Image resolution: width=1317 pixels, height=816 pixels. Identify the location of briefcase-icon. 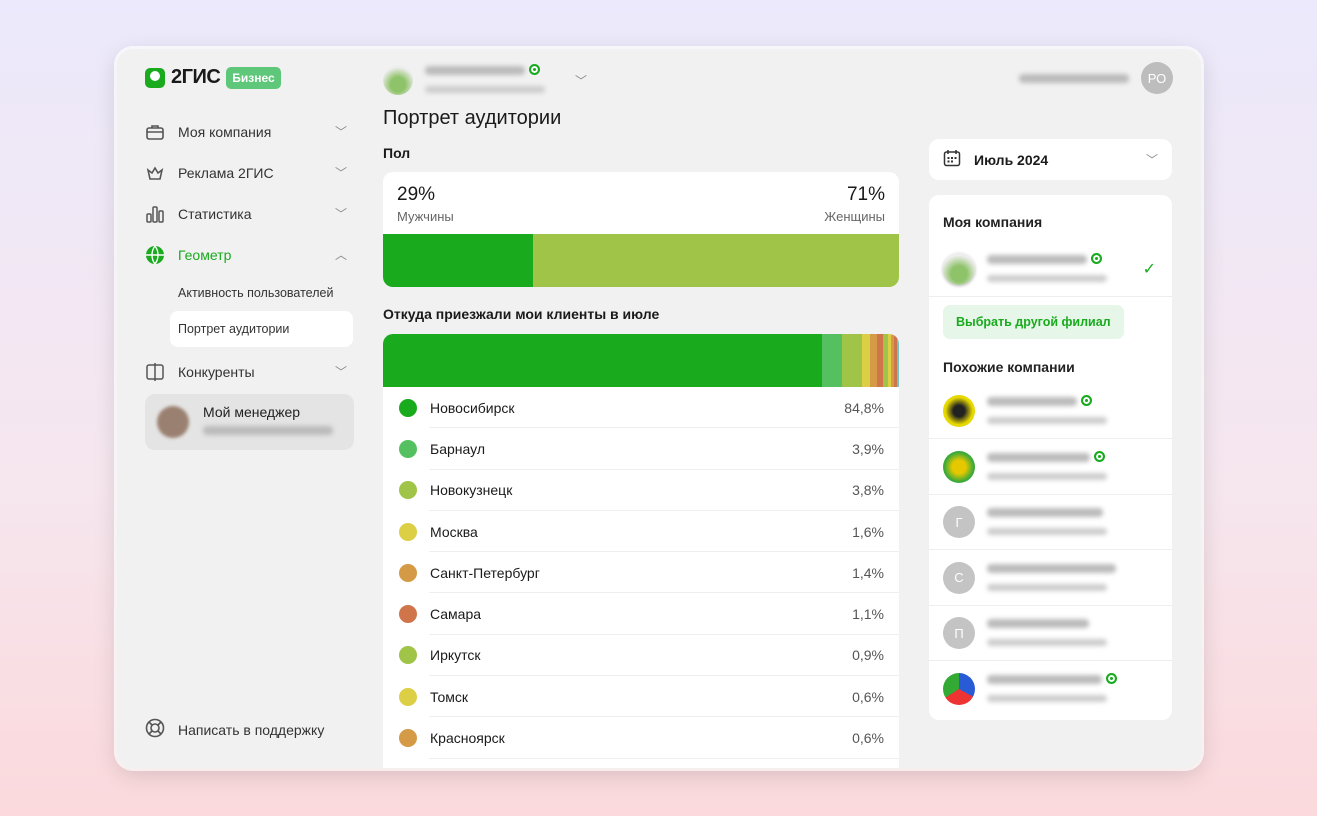
(155, 132).